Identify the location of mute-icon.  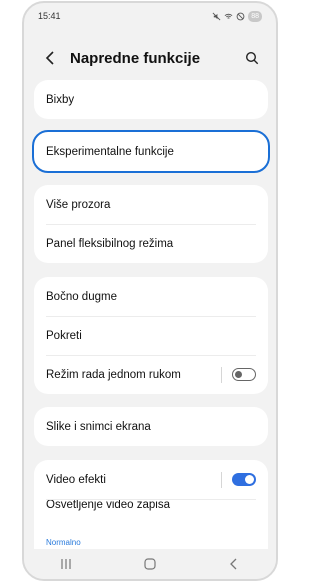
(216, 16).